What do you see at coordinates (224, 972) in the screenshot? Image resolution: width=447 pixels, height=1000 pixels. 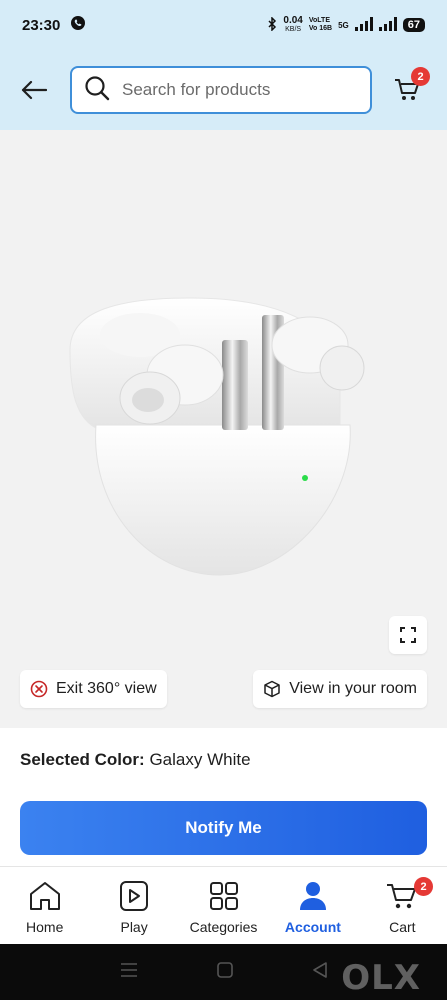 I see `home-square-icon` at bounding box center [224, 972].